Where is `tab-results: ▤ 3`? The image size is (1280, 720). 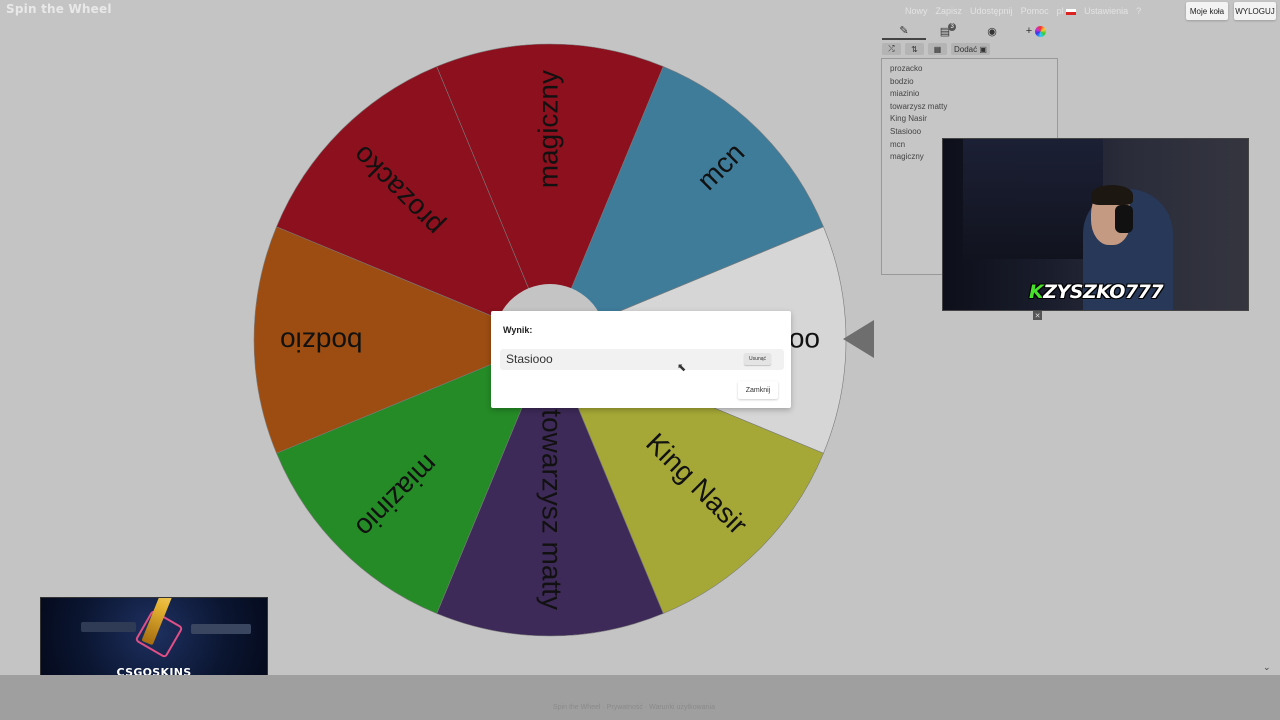
tab-results: ▤ 3 is located at coordinates (948, 31).